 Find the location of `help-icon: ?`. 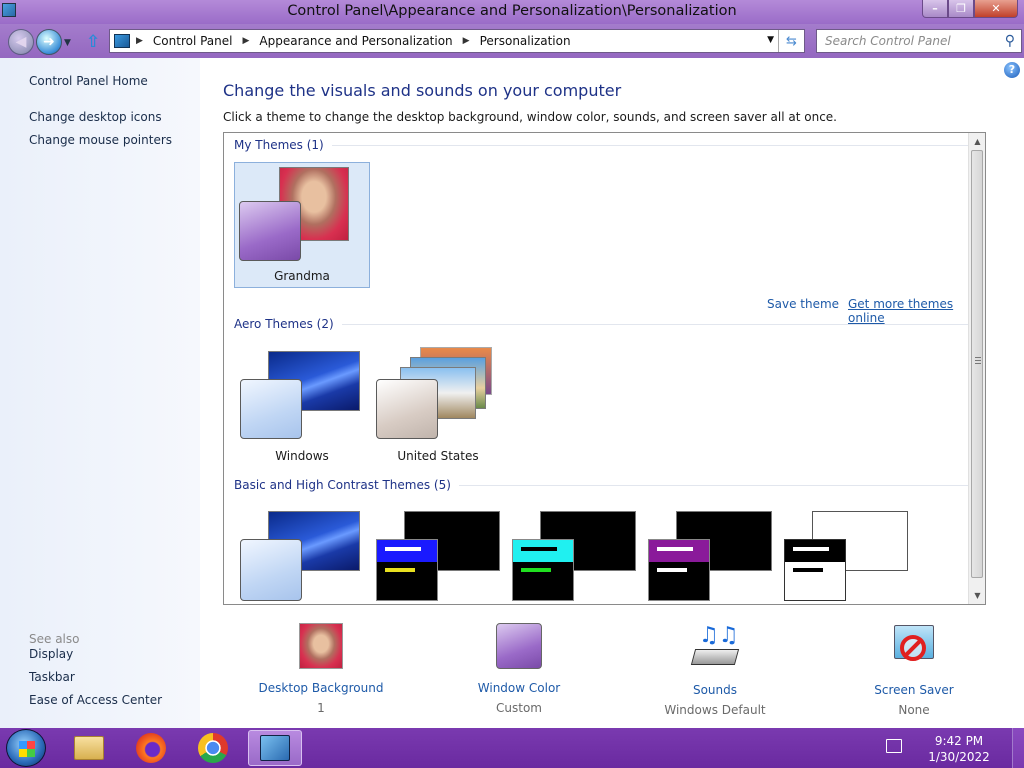

help-icon: ? is located at coordinates (1012, 70).